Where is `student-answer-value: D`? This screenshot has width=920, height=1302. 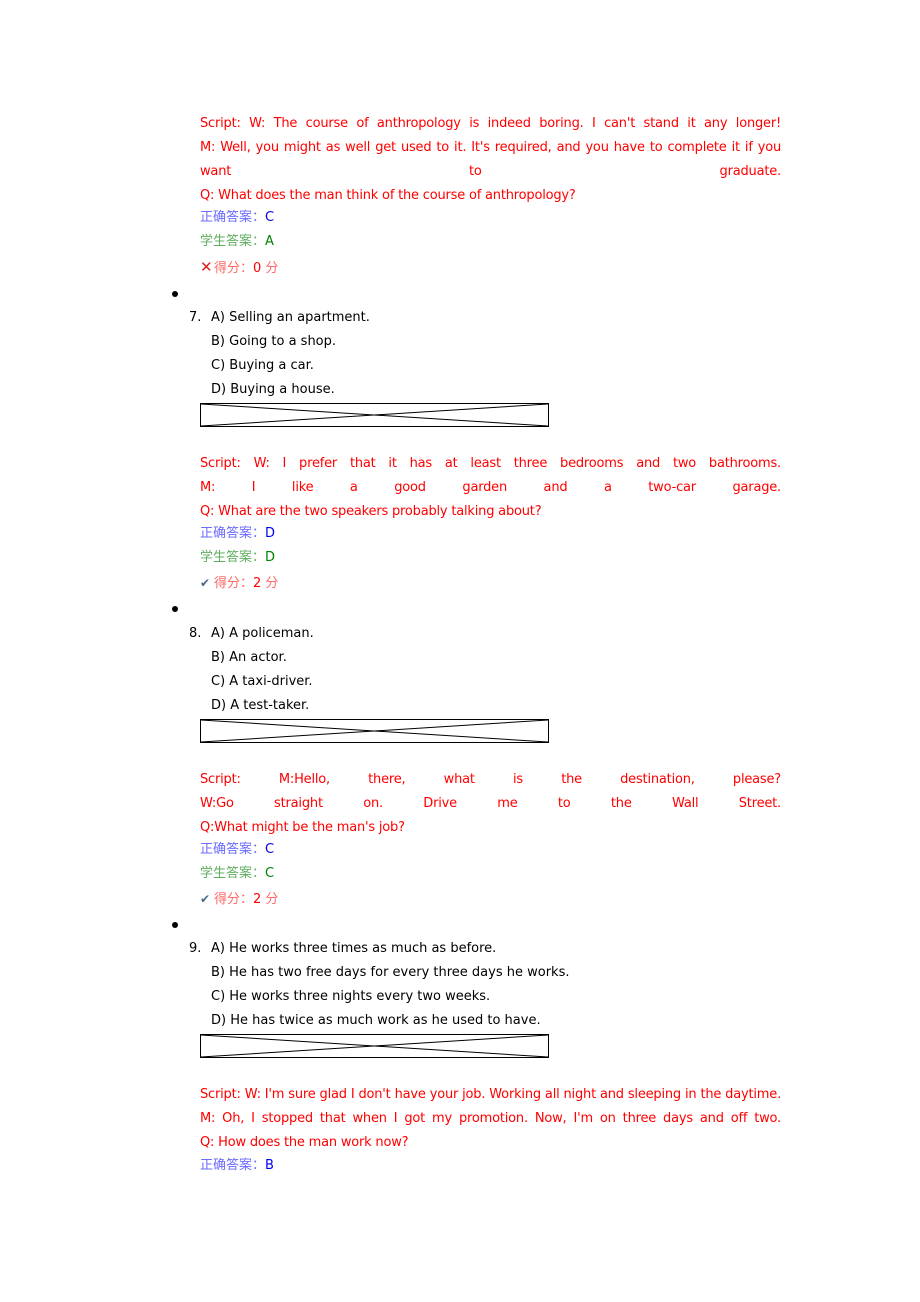
student-answer-value: D is located at coordinates (270, 557).